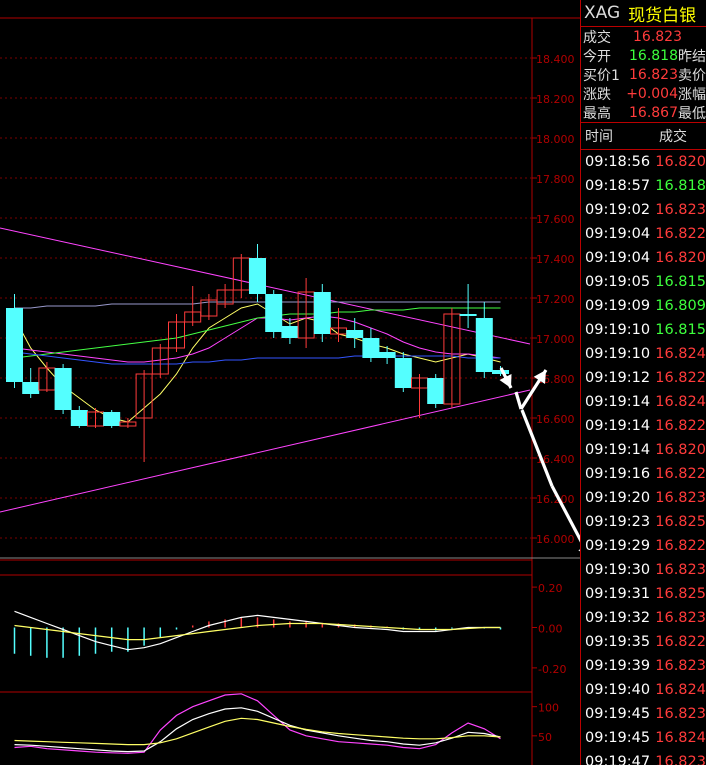  What do you see at coordinates (692, 94) in the screenshot?
I see `quote-extra-label: 涨幅` at bounding box center [692, 94].